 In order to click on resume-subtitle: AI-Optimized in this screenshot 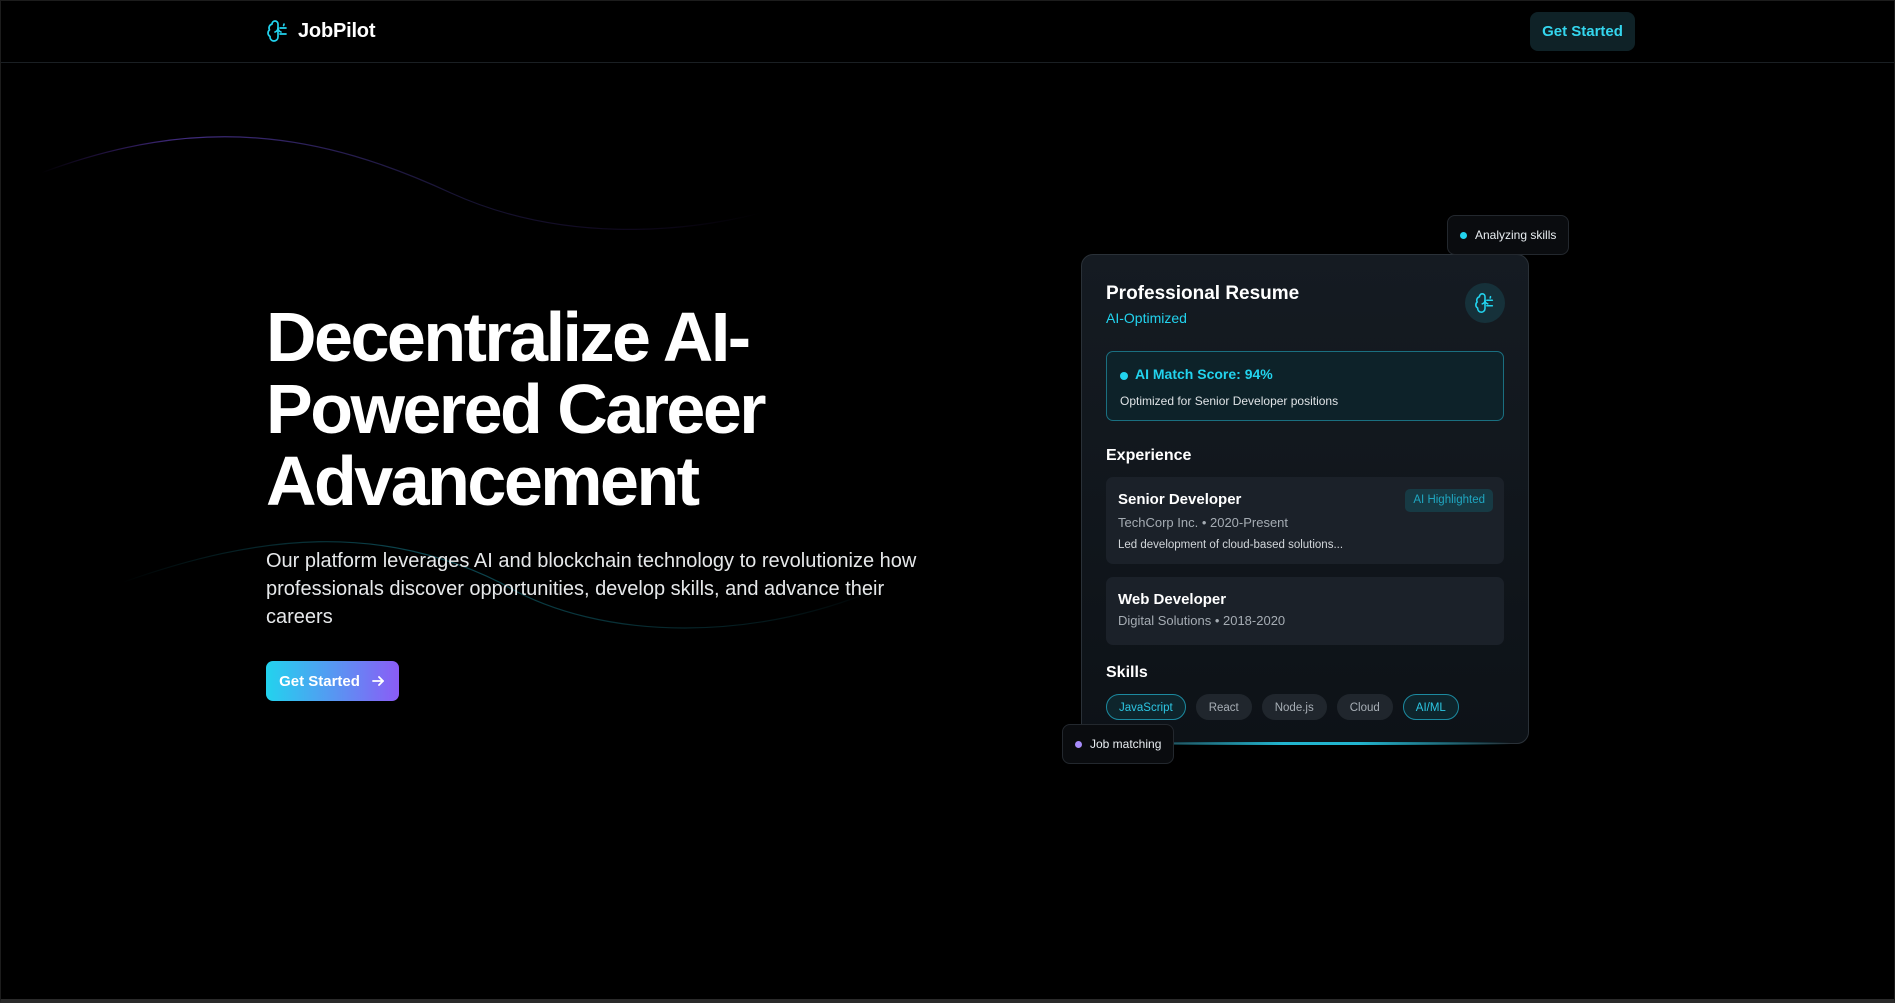, I will do `click(1146, 318)`.